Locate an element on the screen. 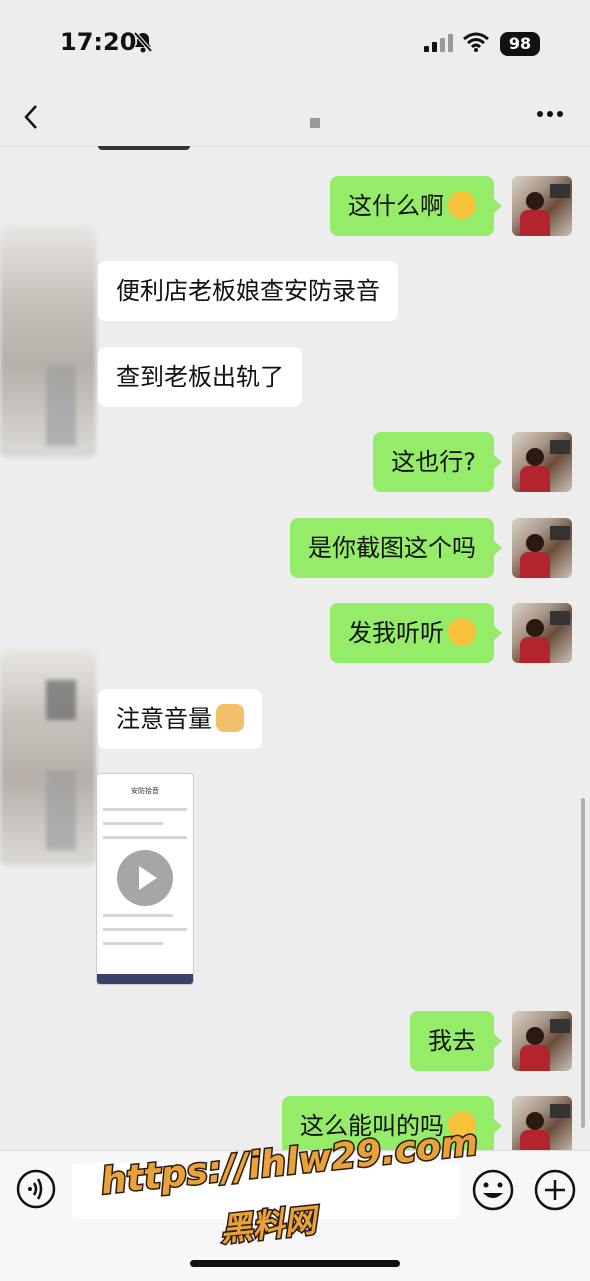 This screenshot has width=590, height=1281. video-message: 安防拾音 0:30 is located at coordinates (145, 879).